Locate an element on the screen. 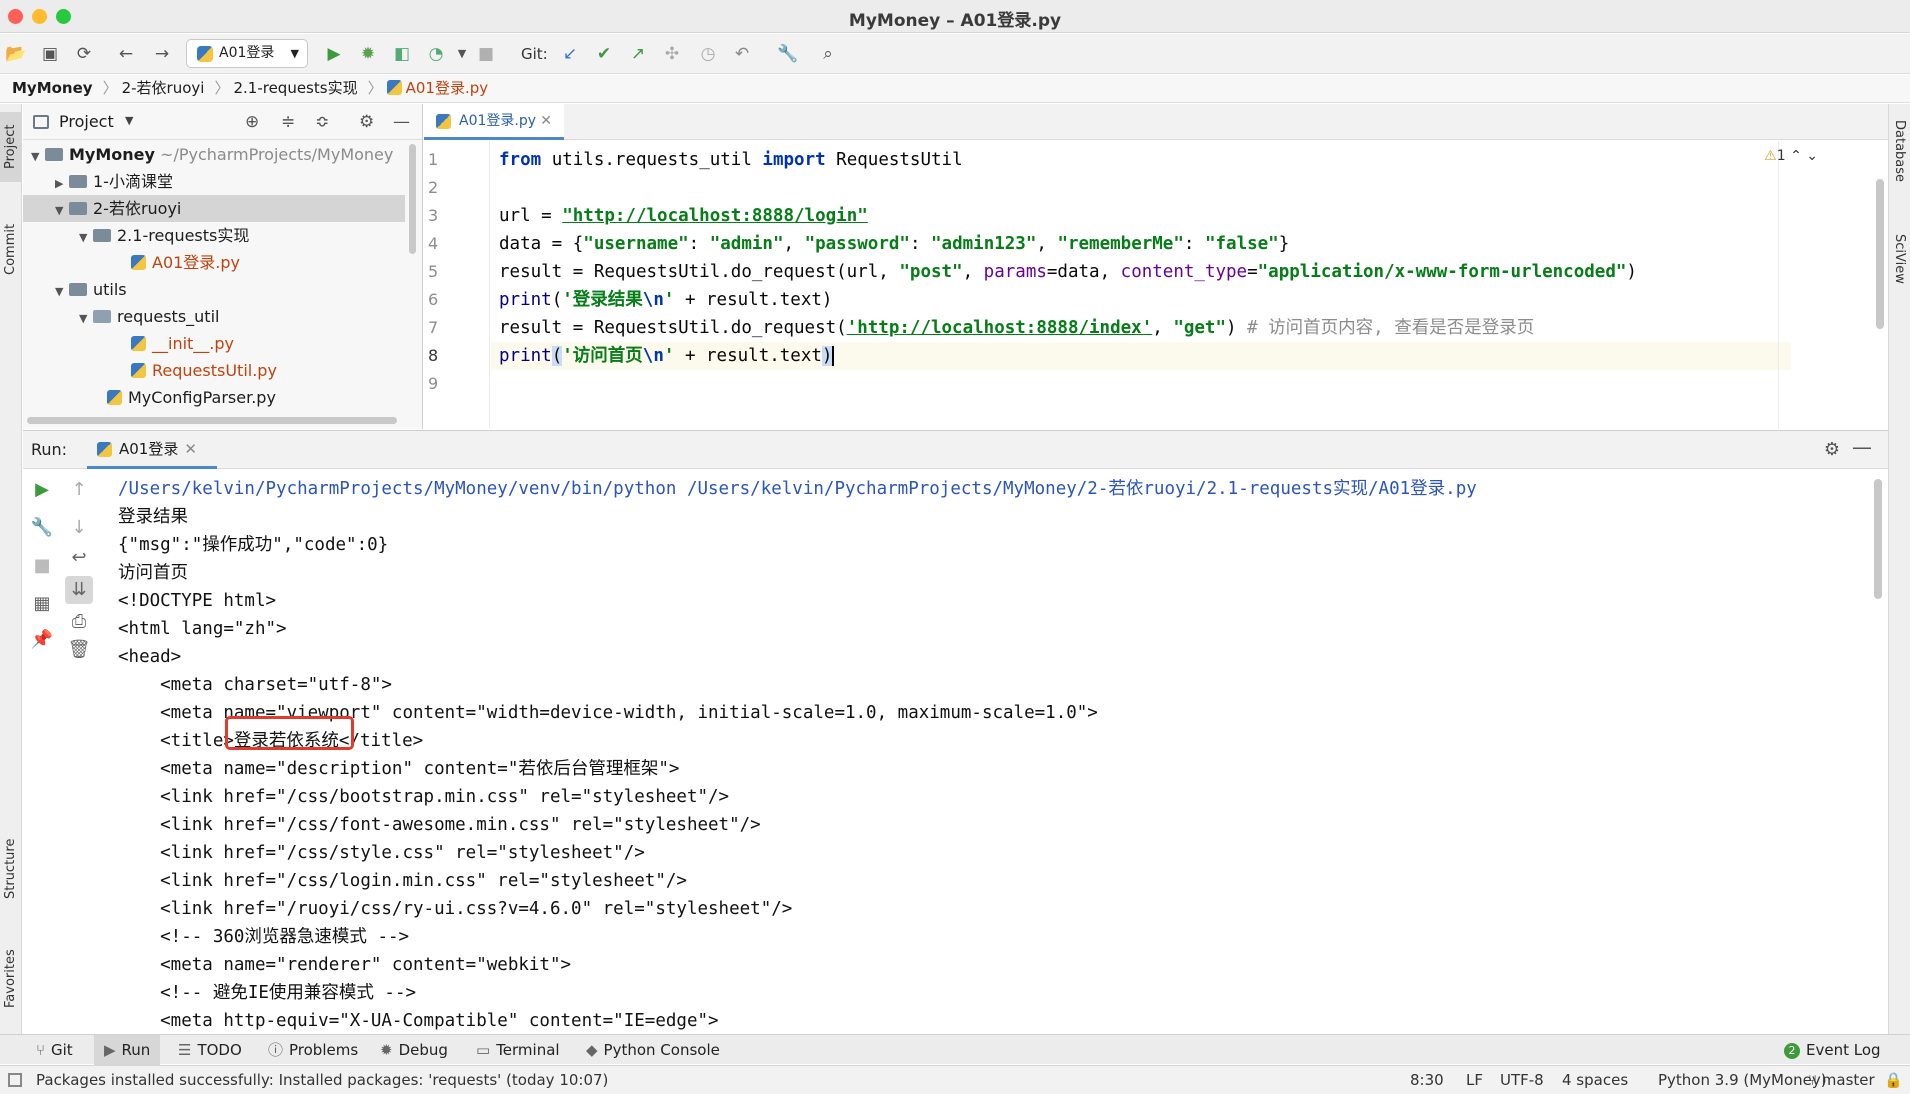  run-tab-a01: A01登录 ✕ is located at coordinates (152, 450).